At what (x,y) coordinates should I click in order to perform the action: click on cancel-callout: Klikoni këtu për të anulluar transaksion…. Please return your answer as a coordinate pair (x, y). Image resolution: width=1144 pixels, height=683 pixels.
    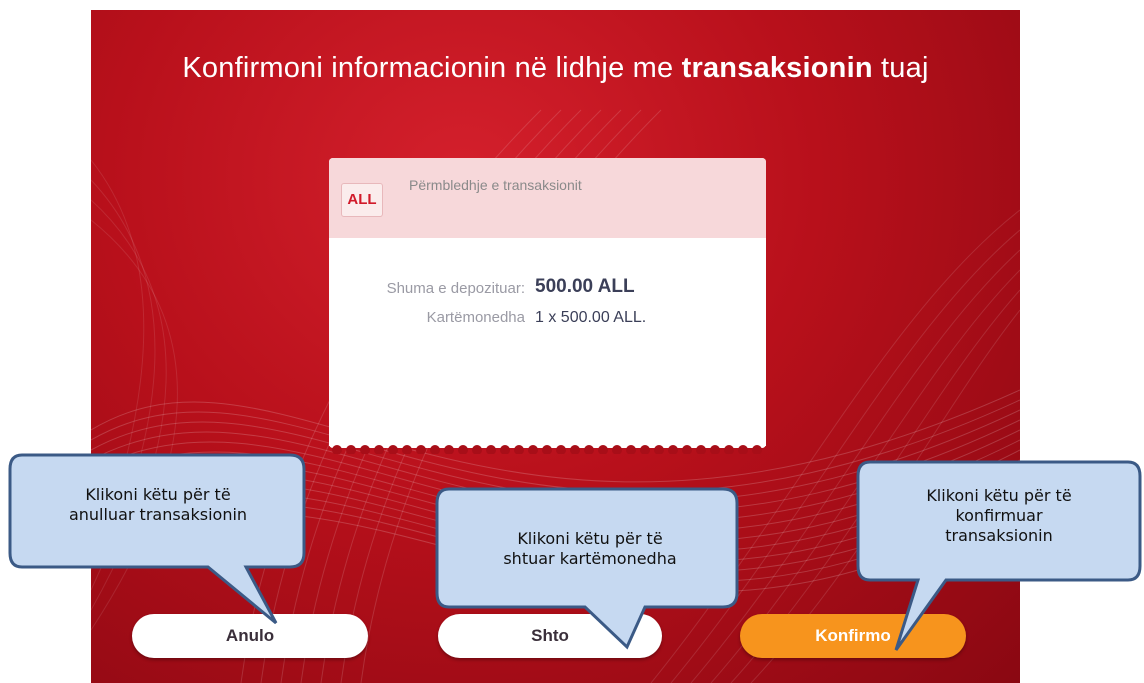
    Looking at the image, I should click on (163, 543).